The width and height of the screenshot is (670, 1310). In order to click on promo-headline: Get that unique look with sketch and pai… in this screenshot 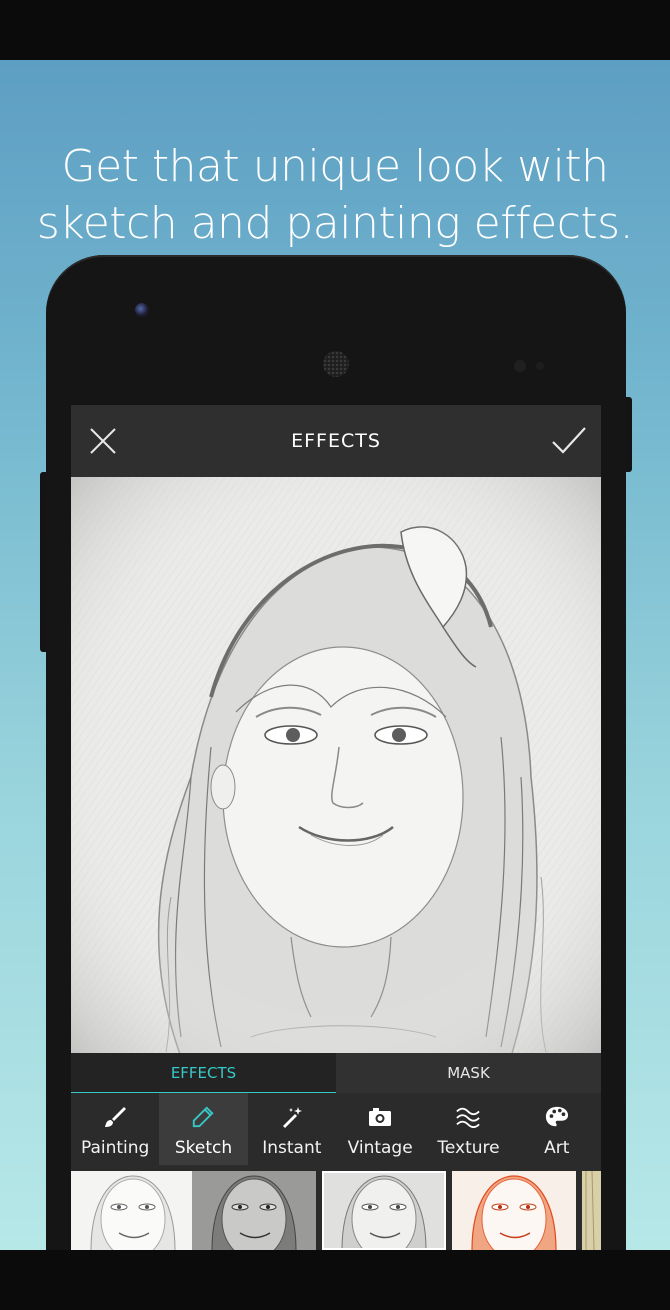, I will do `click(335, 195)`.